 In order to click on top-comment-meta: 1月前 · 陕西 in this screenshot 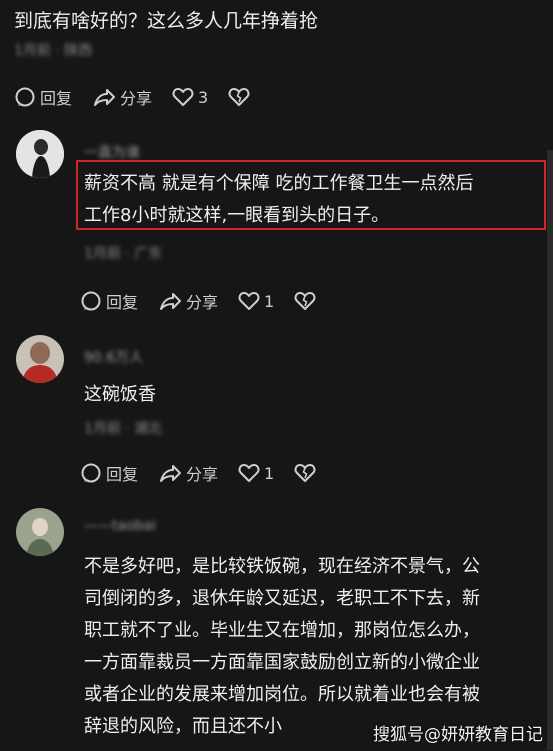, I will do `click(53, 51)`.